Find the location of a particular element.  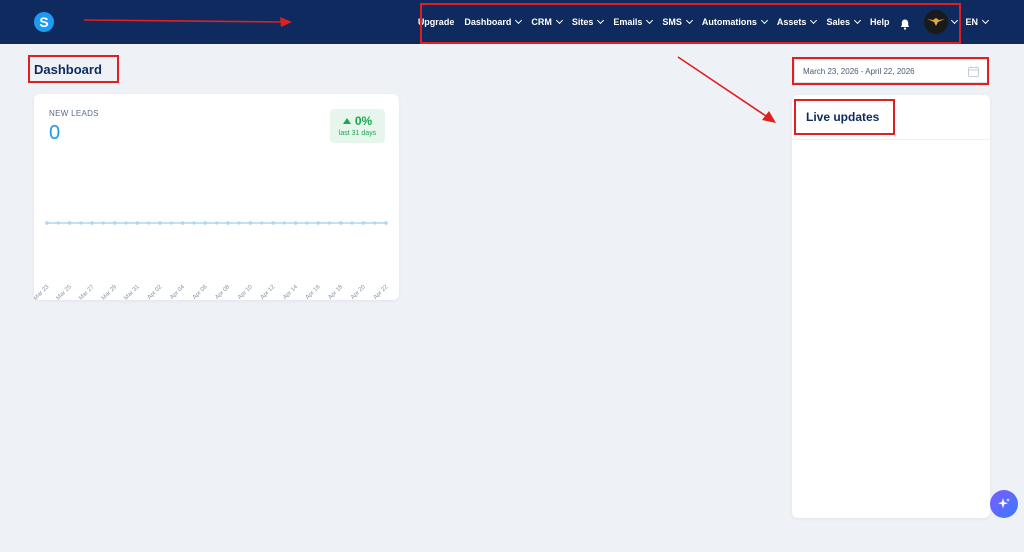

x-tick-label: Apr 10 is located at coordinates (245, 292).